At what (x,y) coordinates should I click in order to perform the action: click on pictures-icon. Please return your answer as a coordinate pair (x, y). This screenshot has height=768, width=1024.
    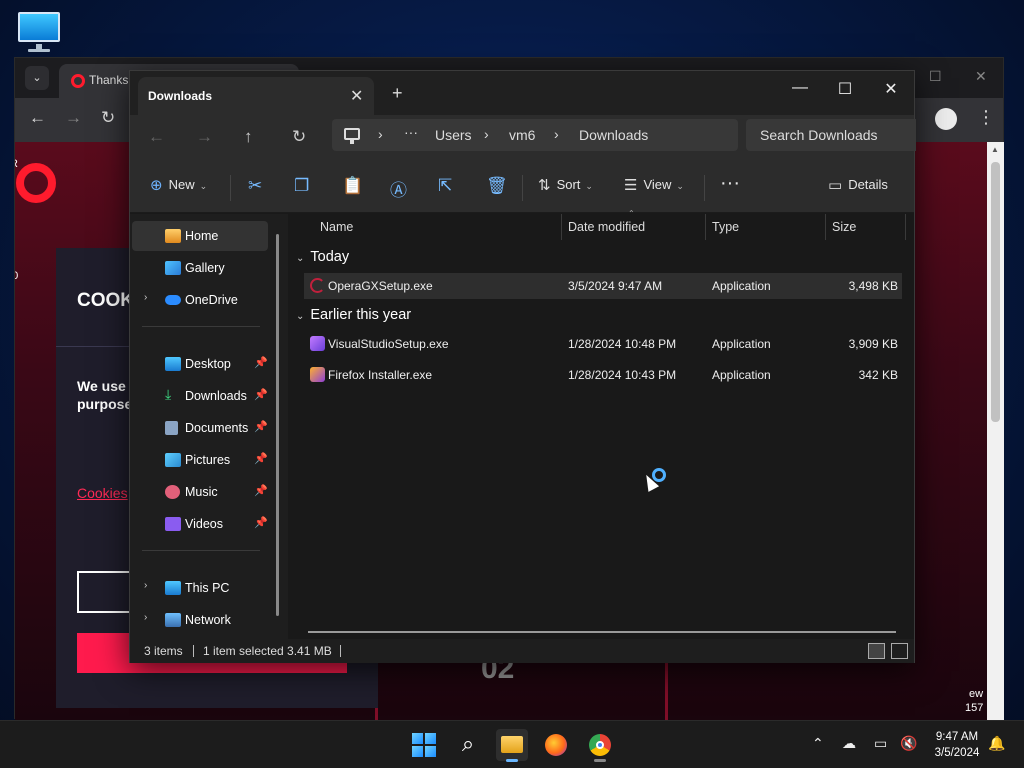
    Looking at the image, I should click on (173, 460).